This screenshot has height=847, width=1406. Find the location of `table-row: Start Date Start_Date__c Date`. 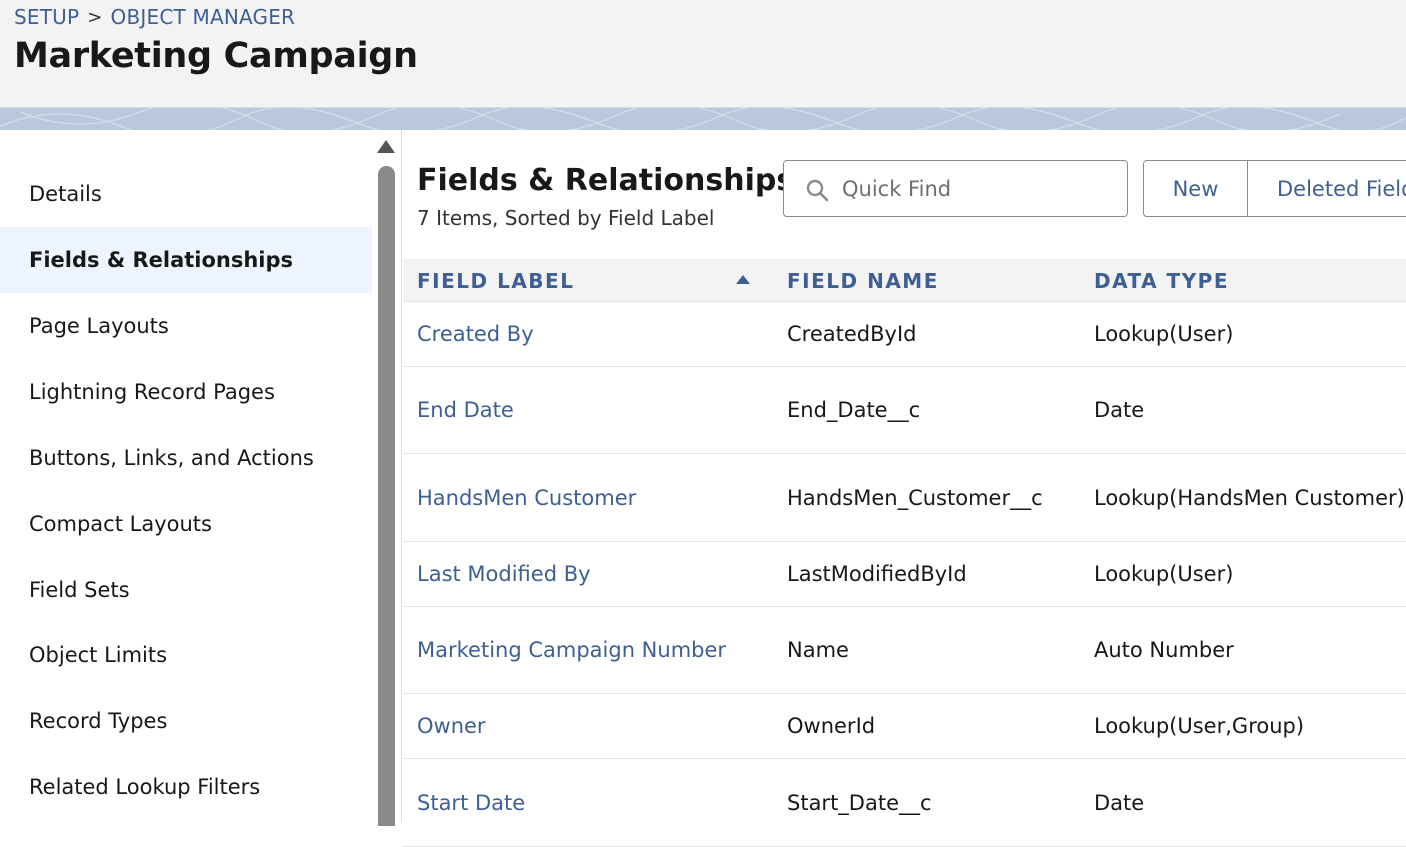

table-row: Start Date Start_Date__c Date is located at coordinates (904, 803).